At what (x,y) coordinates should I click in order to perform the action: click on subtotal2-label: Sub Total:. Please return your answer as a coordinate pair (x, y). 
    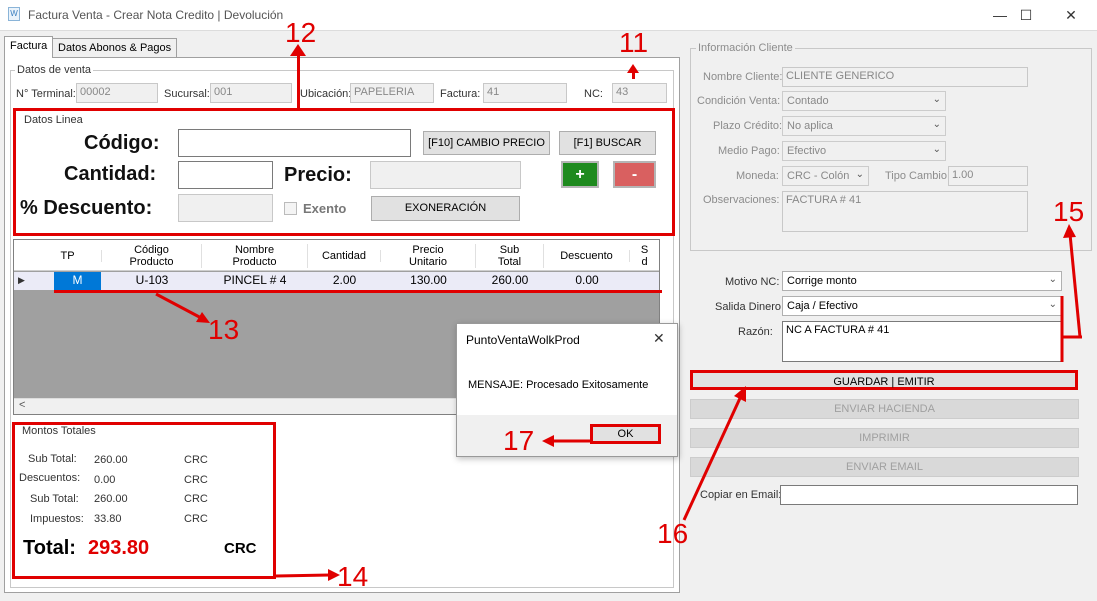
    Looking at the image, I should click on (54, 499).